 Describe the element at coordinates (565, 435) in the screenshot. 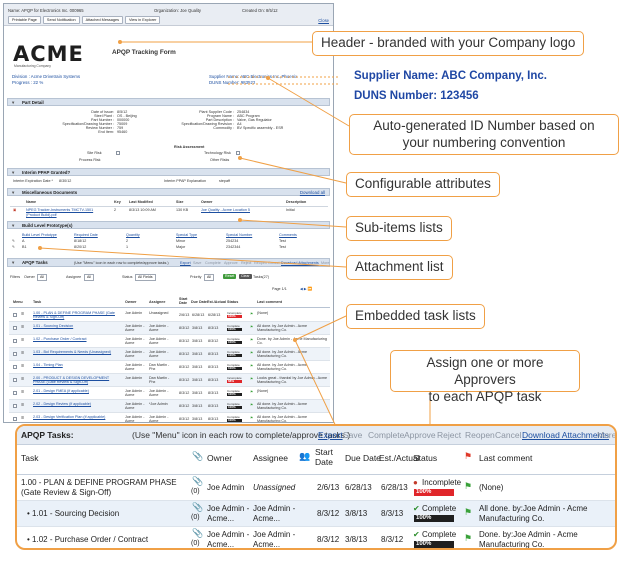

I see `zoom-download-attachments-link: Download Attachments` at that location.